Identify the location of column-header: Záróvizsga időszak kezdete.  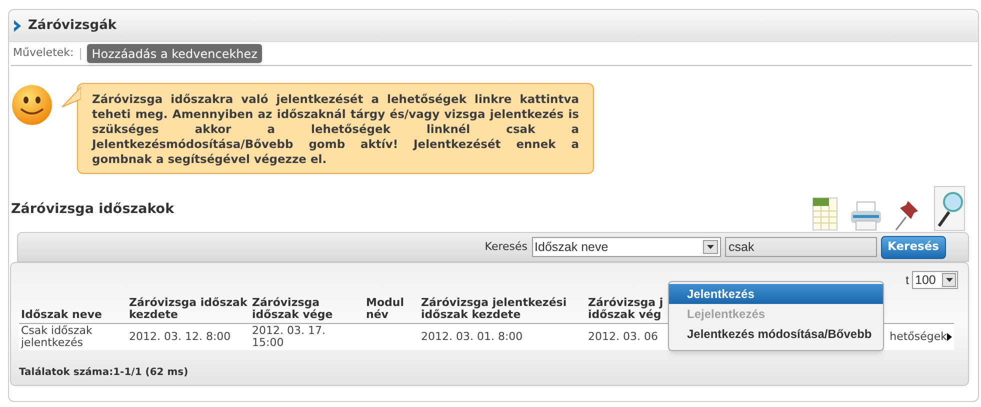
(188, 309).